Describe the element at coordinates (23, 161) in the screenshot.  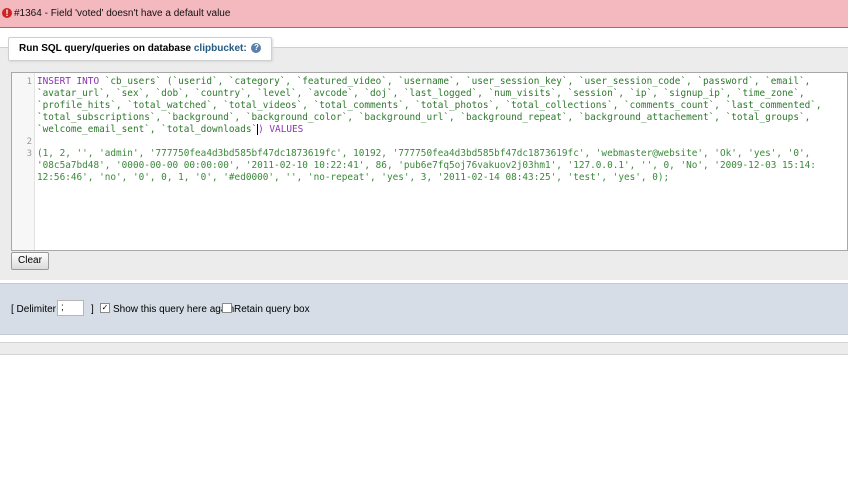
I see `line-number-gutter: 1 2 3` at that location.